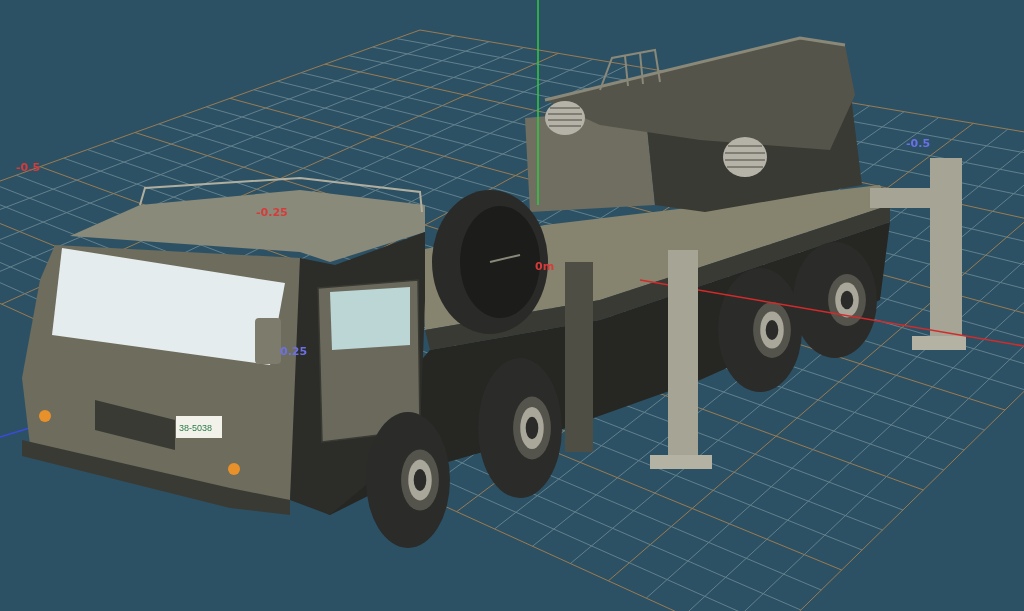 The height and width of the screenshot is (611, 1024). What do you see at coordinates (545, 266) in the screenshot?
I see `axis-label: 0m` at bounding box center [545, 266].